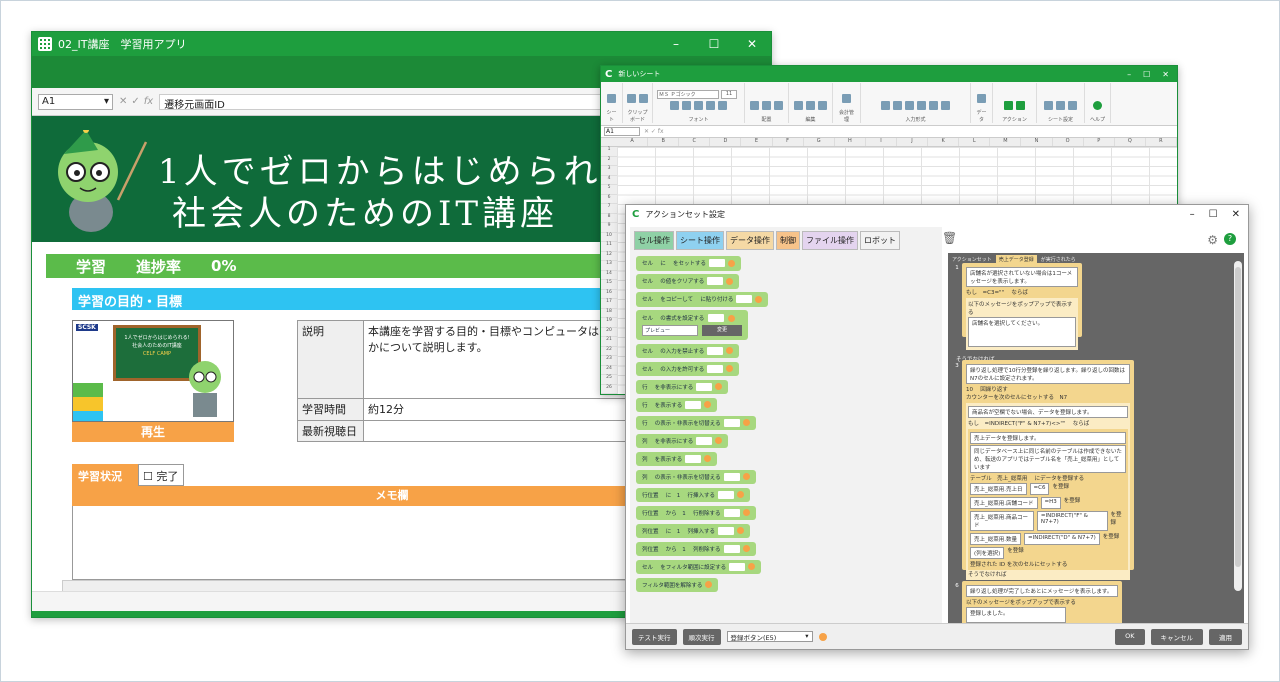 The height and width of the screenshot is (682, 1280). Describe the element at coordinates (161, 475) in the screenshot. I see `complete-checkbox: ☐ 完了` at that location.